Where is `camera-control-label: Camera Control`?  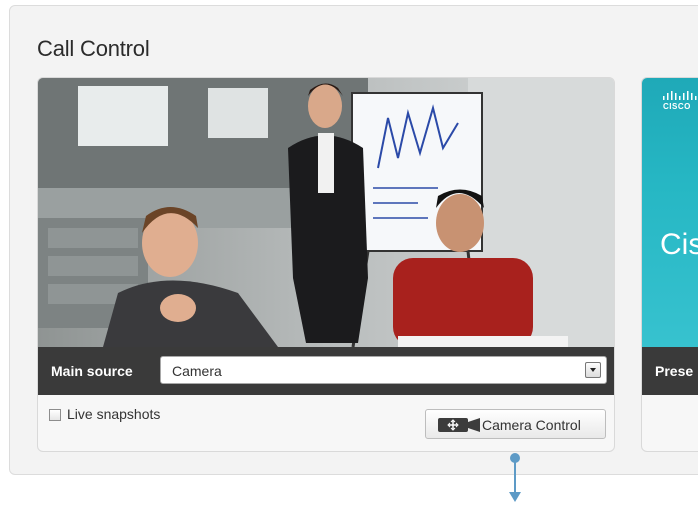 camera-control-label: Camera Control is located at coordinates (531, 425).